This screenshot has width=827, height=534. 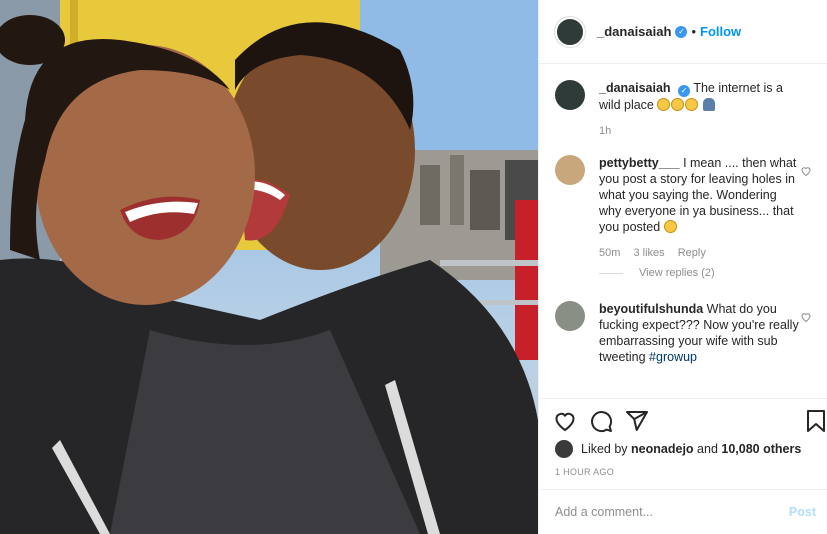 I want to click on heart-icon, so click(x=565, y=421).